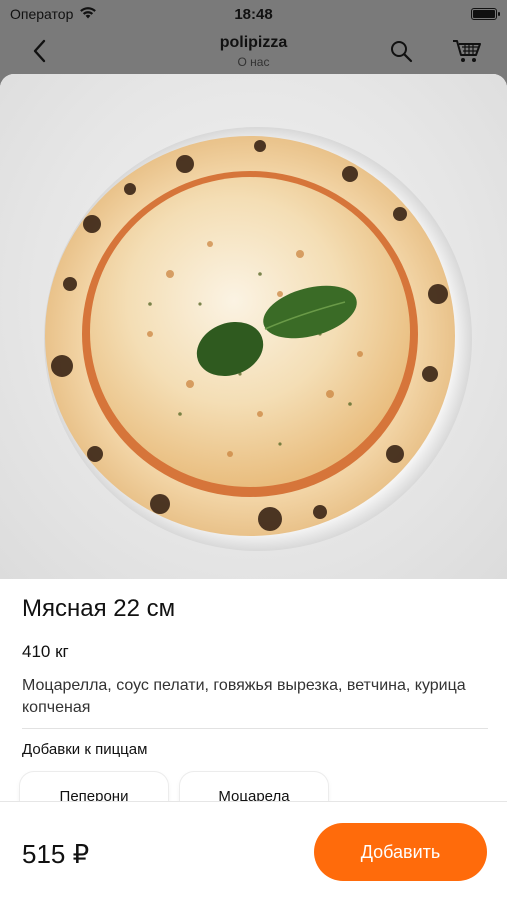 This screenshot has height=900, width=507. I want to click on product-price: 515 ₽, so click(56, 854).